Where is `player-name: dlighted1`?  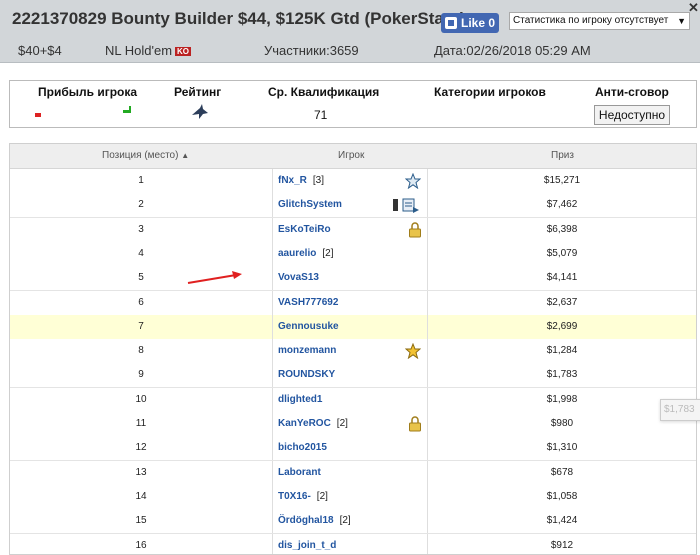 player-name: dlighted1 is located at coordinates (300, 399).